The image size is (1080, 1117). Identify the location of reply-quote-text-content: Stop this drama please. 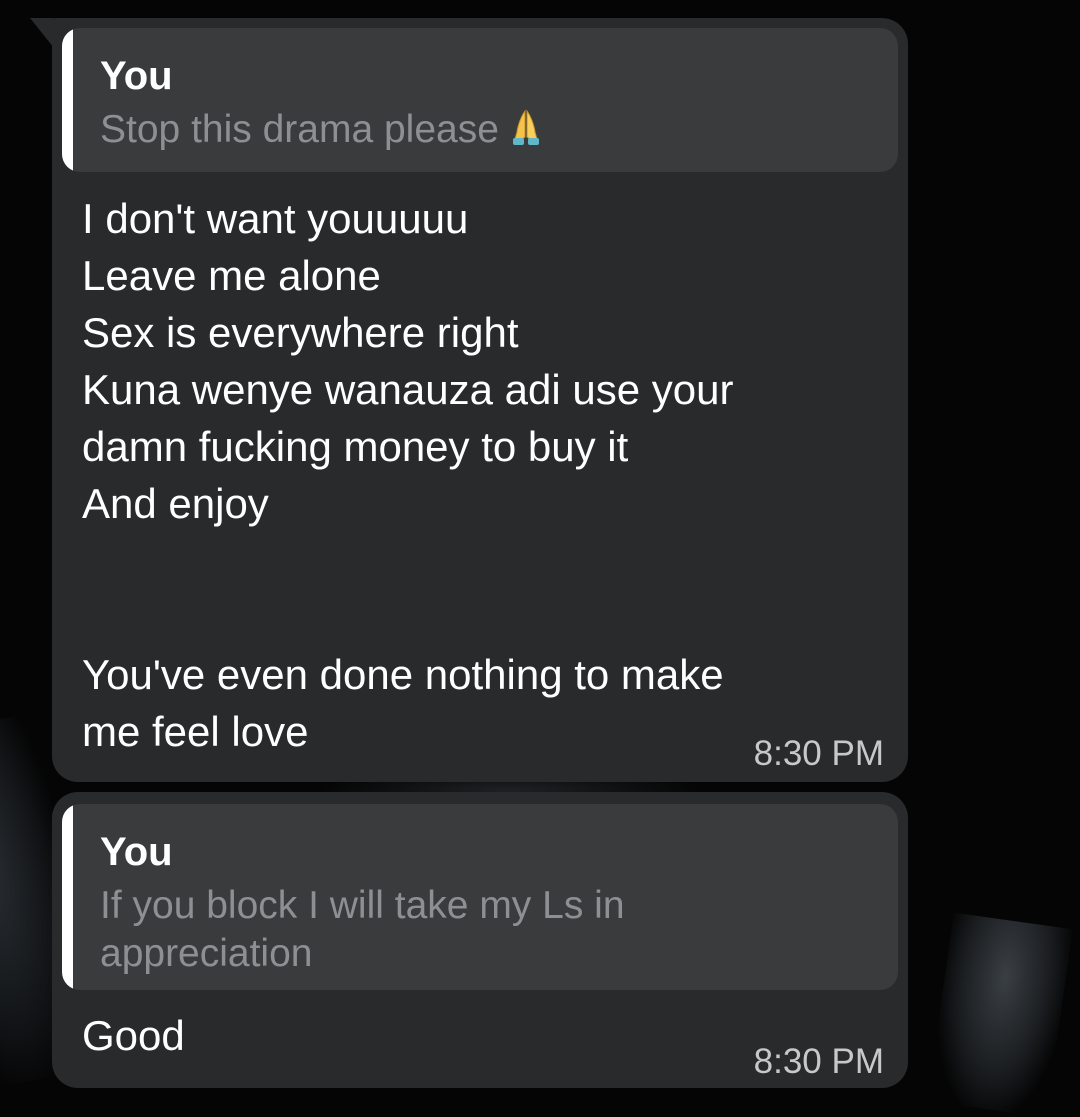
(299, 129).